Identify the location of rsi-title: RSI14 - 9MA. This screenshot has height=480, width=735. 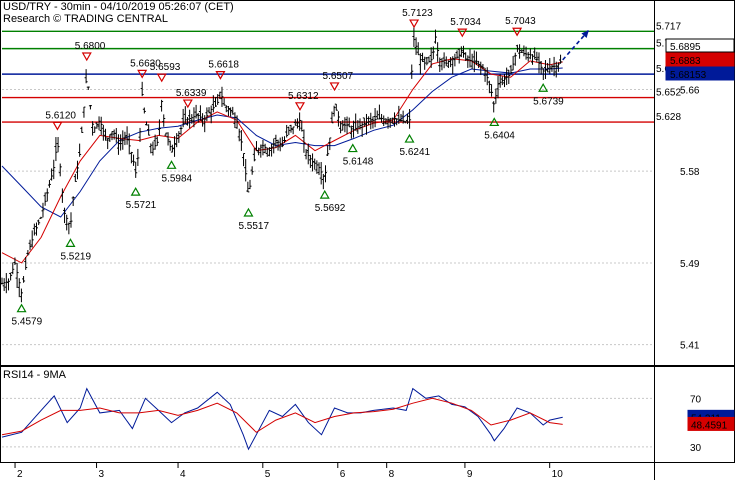
(35, 375).